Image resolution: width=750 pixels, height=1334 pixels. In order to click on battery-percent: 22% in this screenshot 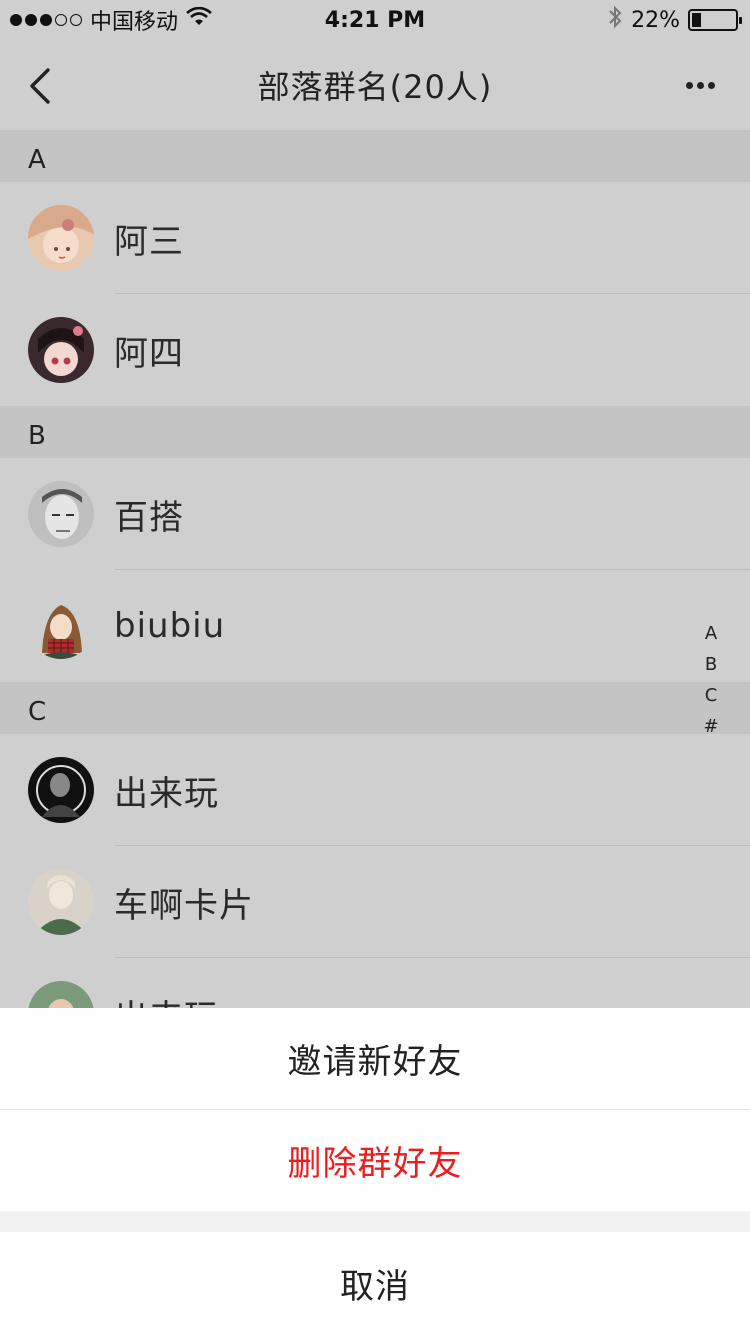, I will do `click(655, 20)`.